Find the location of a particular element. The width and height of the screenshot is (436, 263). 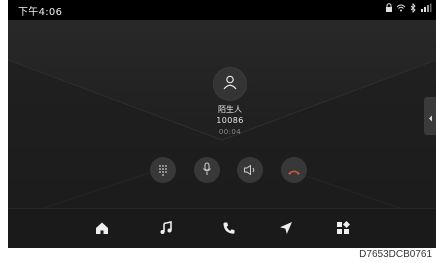

navigation-icon is located at coordinates (286, 229).